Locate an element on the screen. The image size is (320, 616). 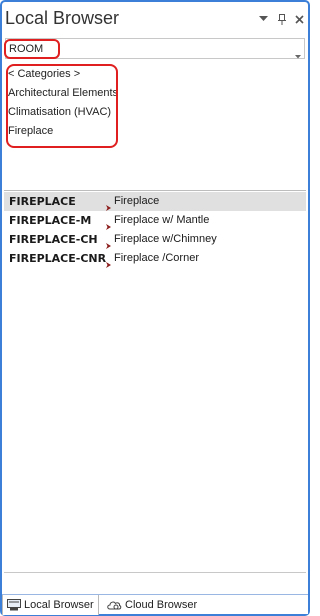
chevron-right-icon is located at coordinates (108, 264).